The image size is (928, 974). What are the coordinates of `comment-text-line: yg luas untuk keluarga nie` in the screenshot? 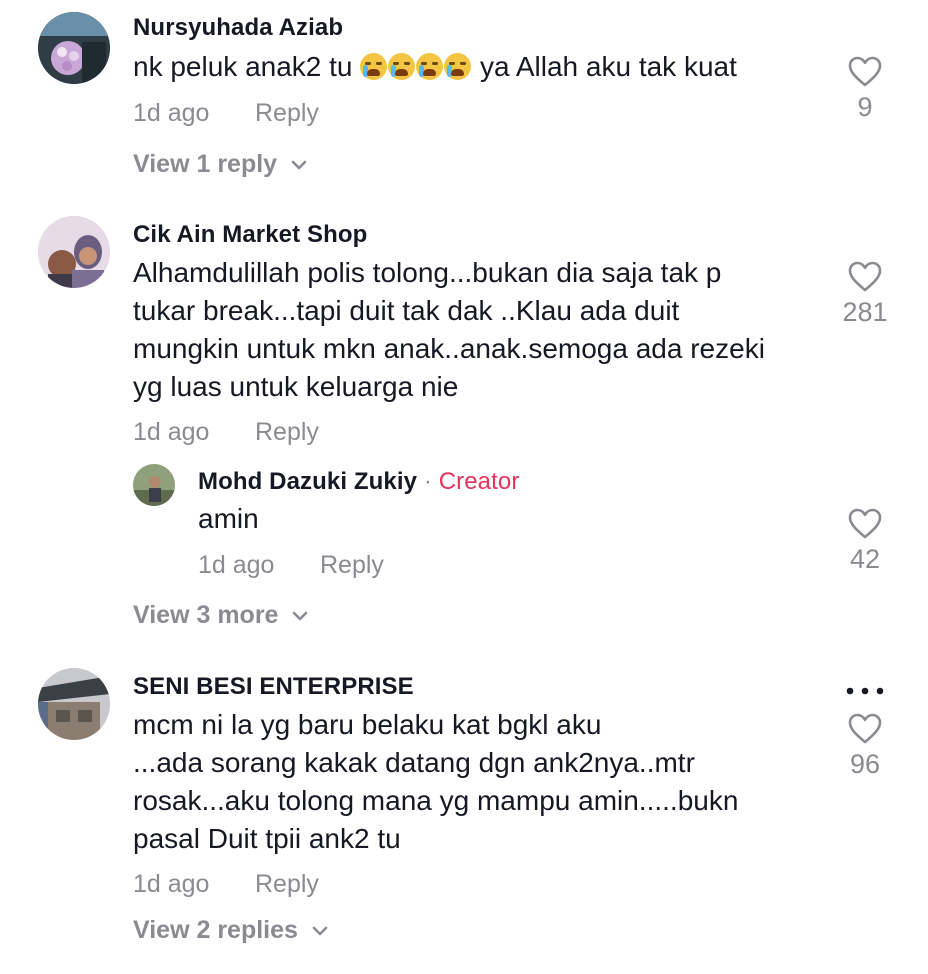 It's located at (296, 386).